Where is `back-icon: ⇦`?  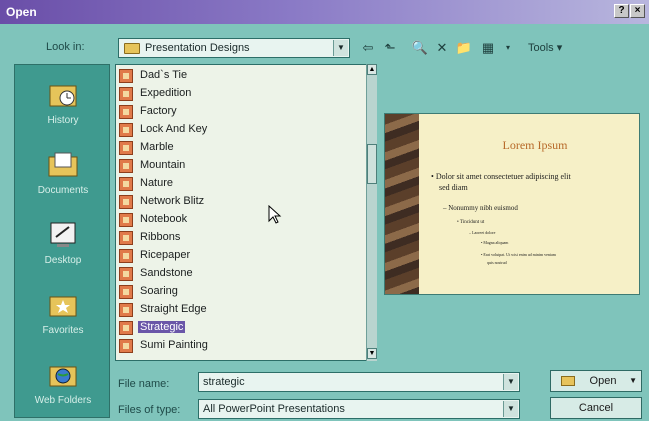
back-icon: ⇦ is located at coordinates (368, 48).